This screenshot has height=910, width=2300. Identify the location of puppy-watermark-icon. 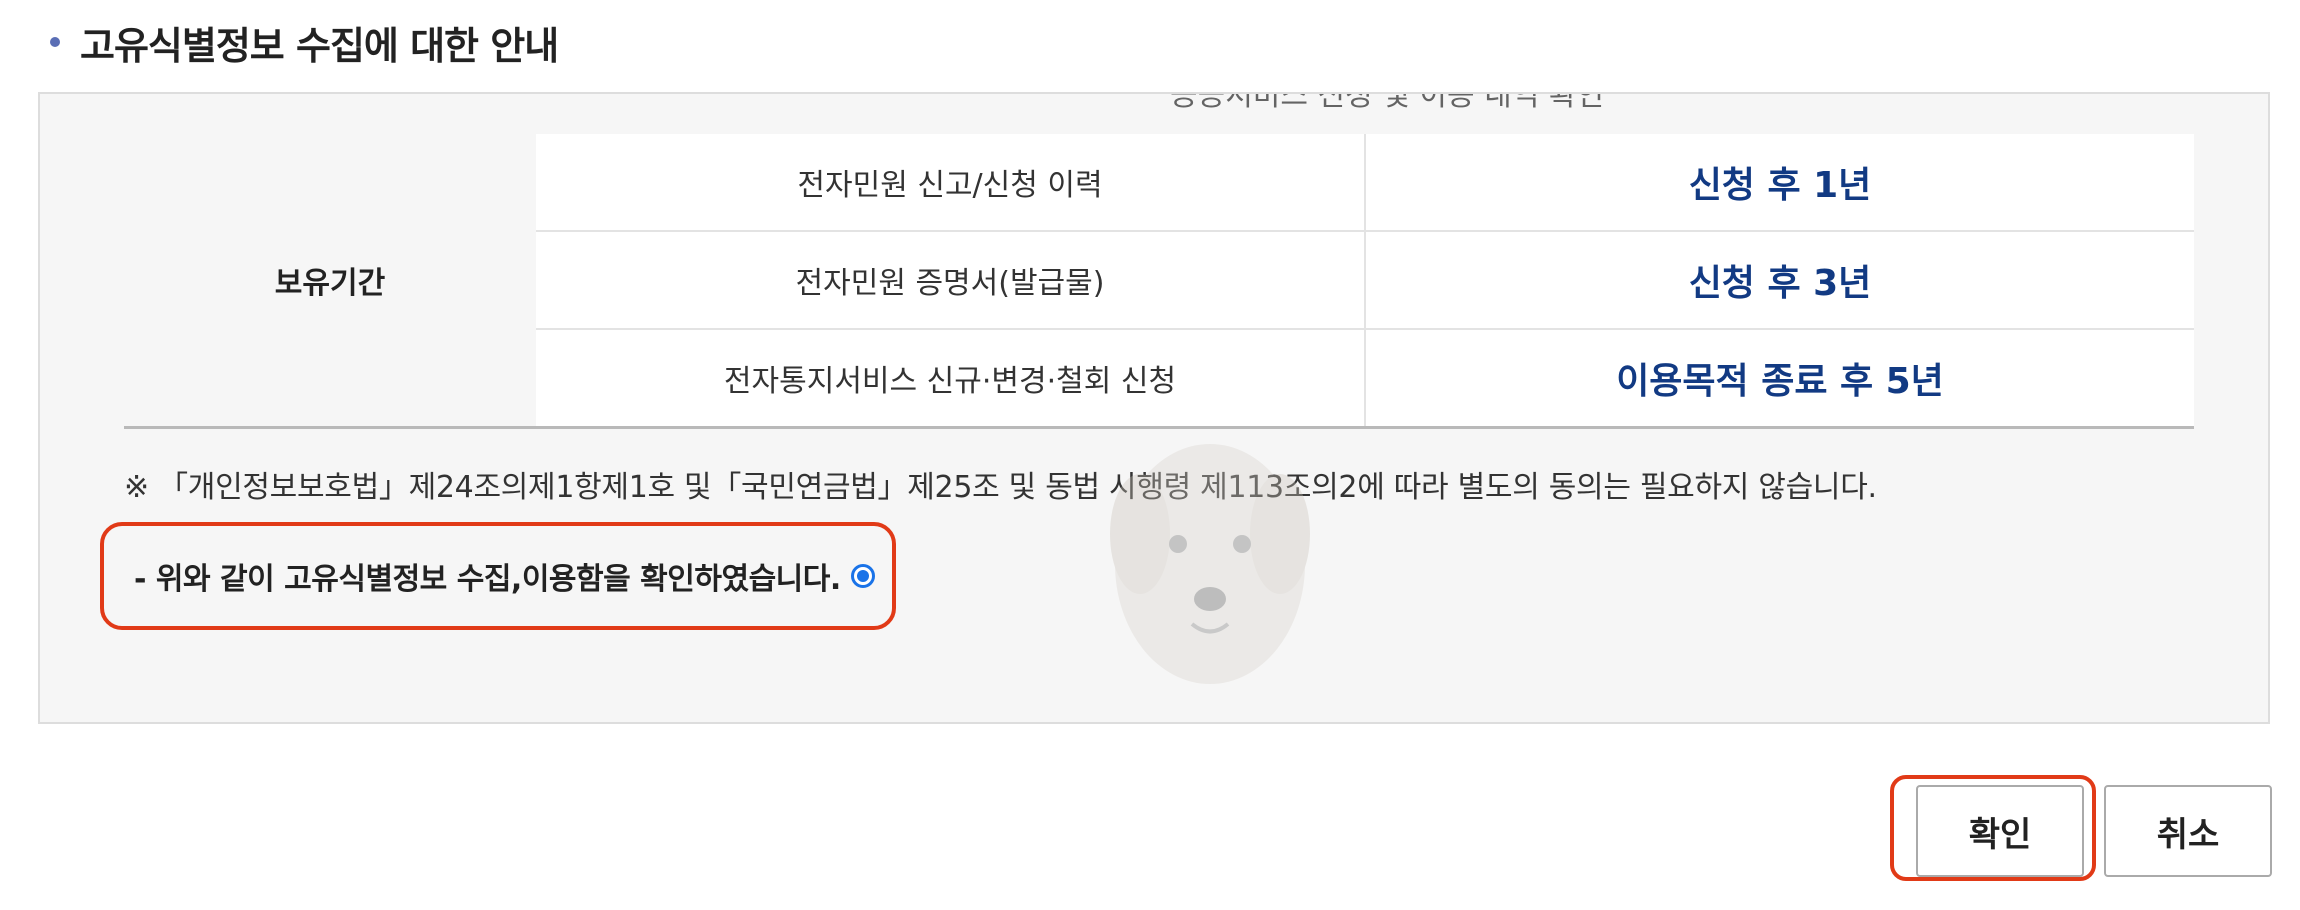
(1210, 564).